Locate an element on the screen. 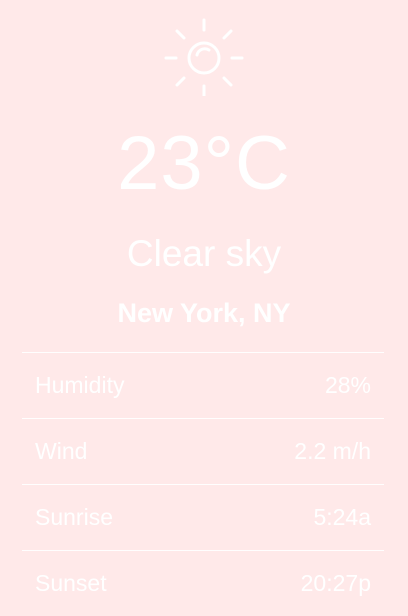 Image resolution: width=408 pixels, height=616 pixels. detail-label: Wind is located at coordinates (61, 451).